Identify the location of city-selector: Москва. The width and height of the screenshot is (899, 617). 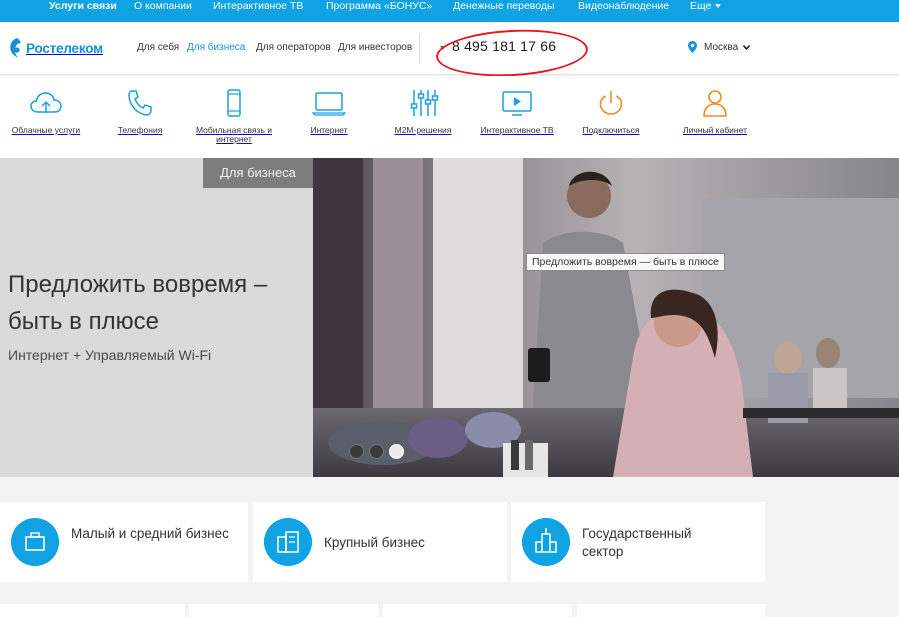
(719, 47).